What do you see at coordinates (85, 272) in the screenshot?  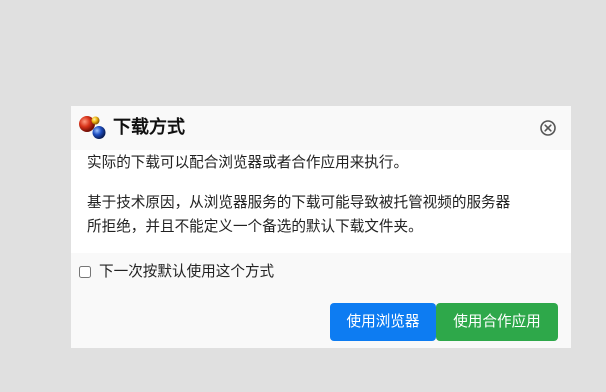 I see `remember-choice-checkbox` at bounding box center [85, 272].